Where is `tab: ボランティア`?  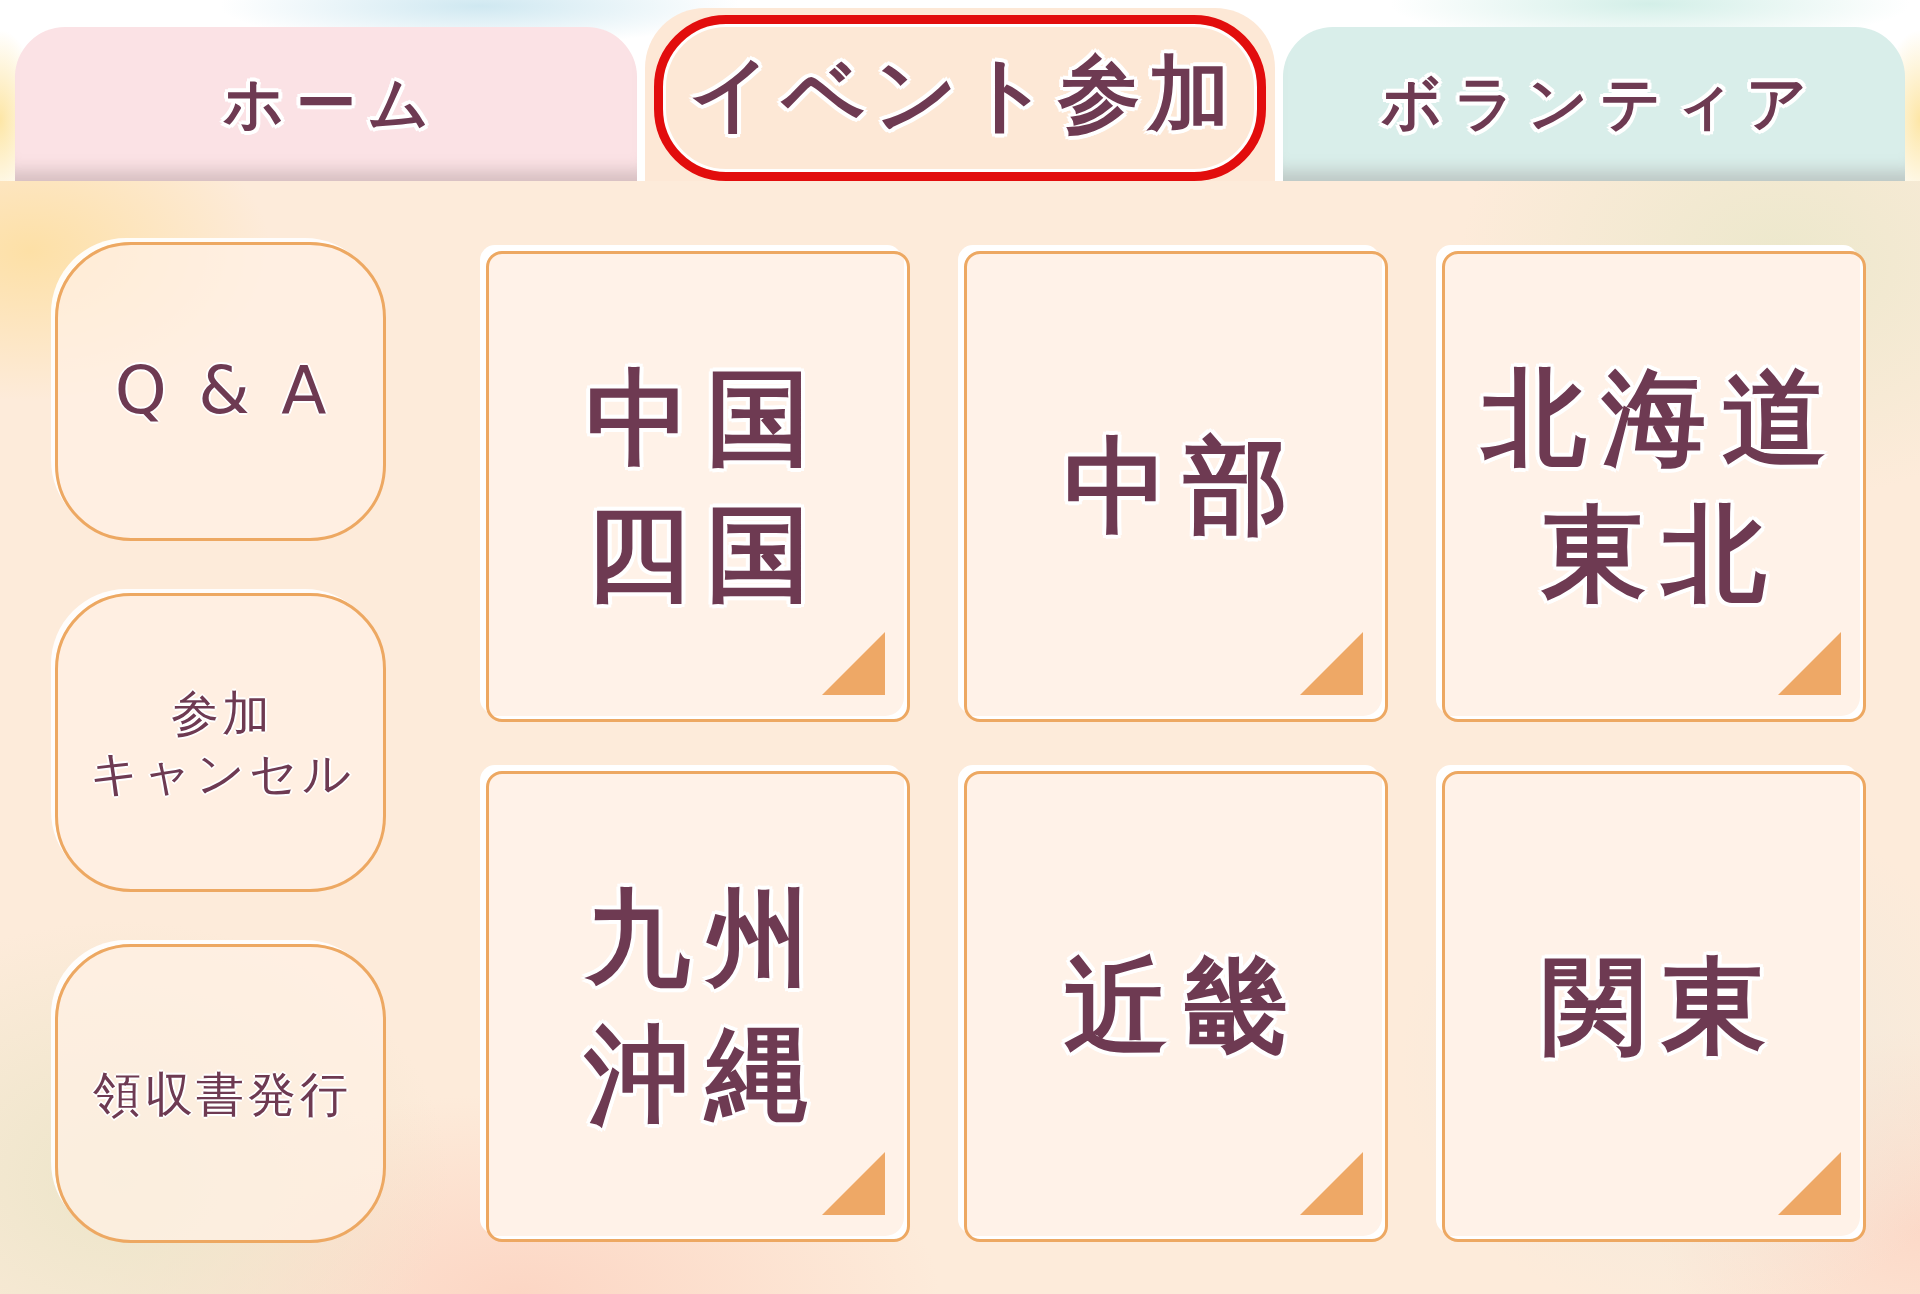
tab: ボランティア is located at coordinates (1594, 104).